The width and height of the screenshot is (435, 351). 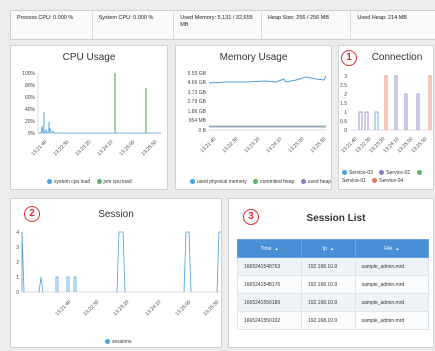 What do you see at coordinates (91, 308) in the screenshot?
I see `session-x-tick: 13:22:30` at bounding box center [91, 308].